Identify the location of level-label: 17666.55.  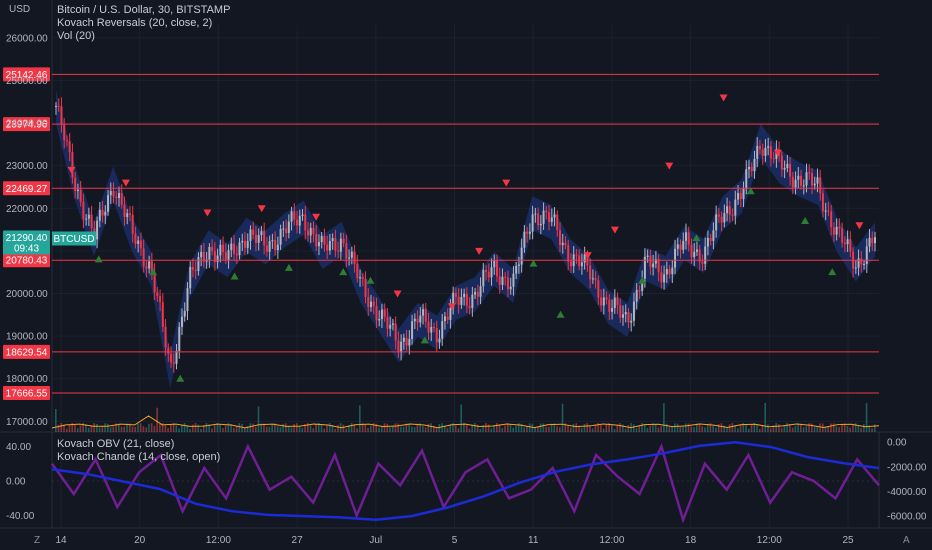
(27, 393).